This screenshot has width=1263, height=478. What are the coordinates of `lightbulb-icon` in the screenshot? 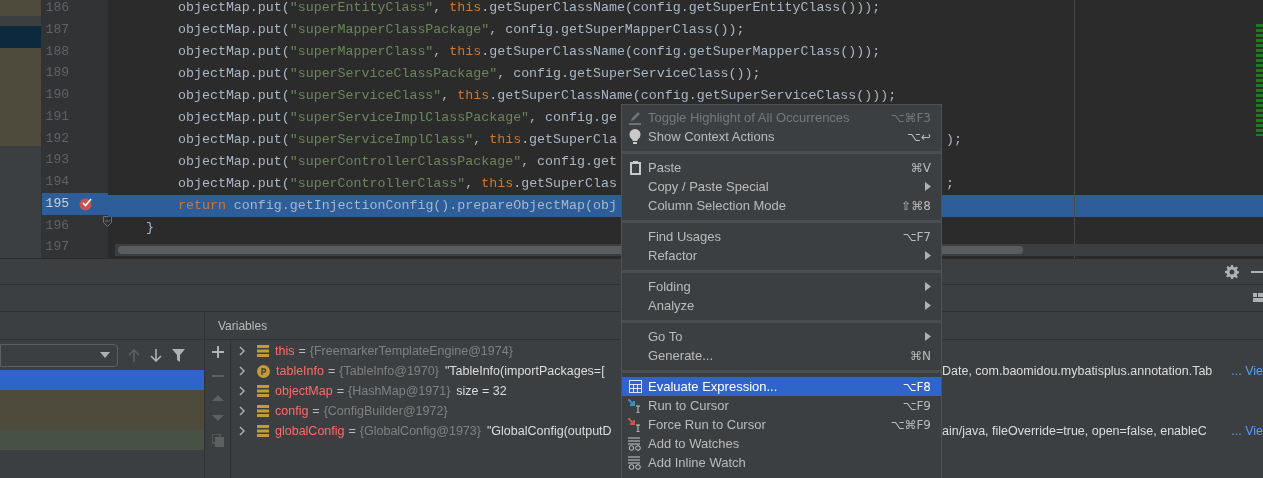 It's located at (635, 136).